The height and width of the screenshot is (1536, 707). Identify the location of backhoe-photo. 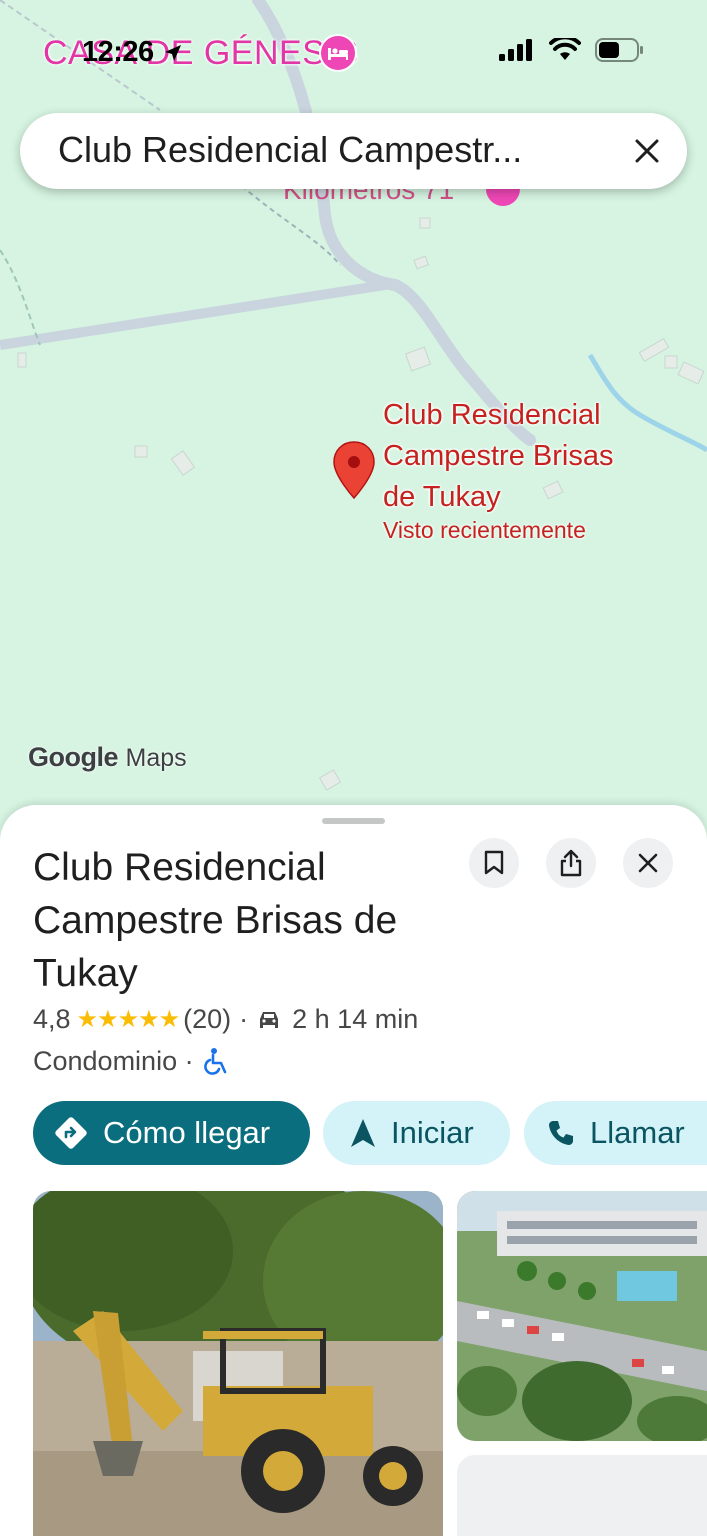
(238, 1363).